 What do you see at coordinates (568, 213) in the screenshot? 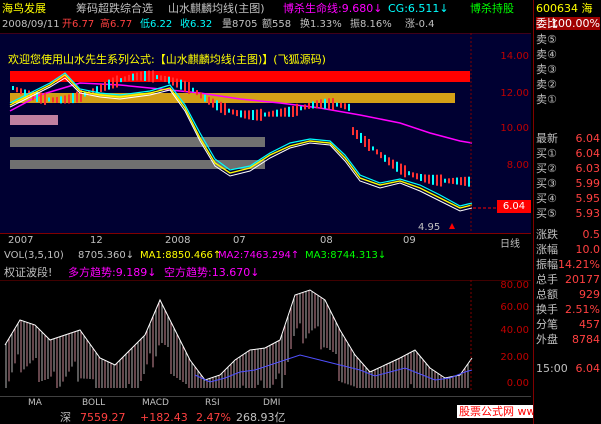
I see `buy-row-5: 买⑤ 5.93` at bounding box center [568, 213].